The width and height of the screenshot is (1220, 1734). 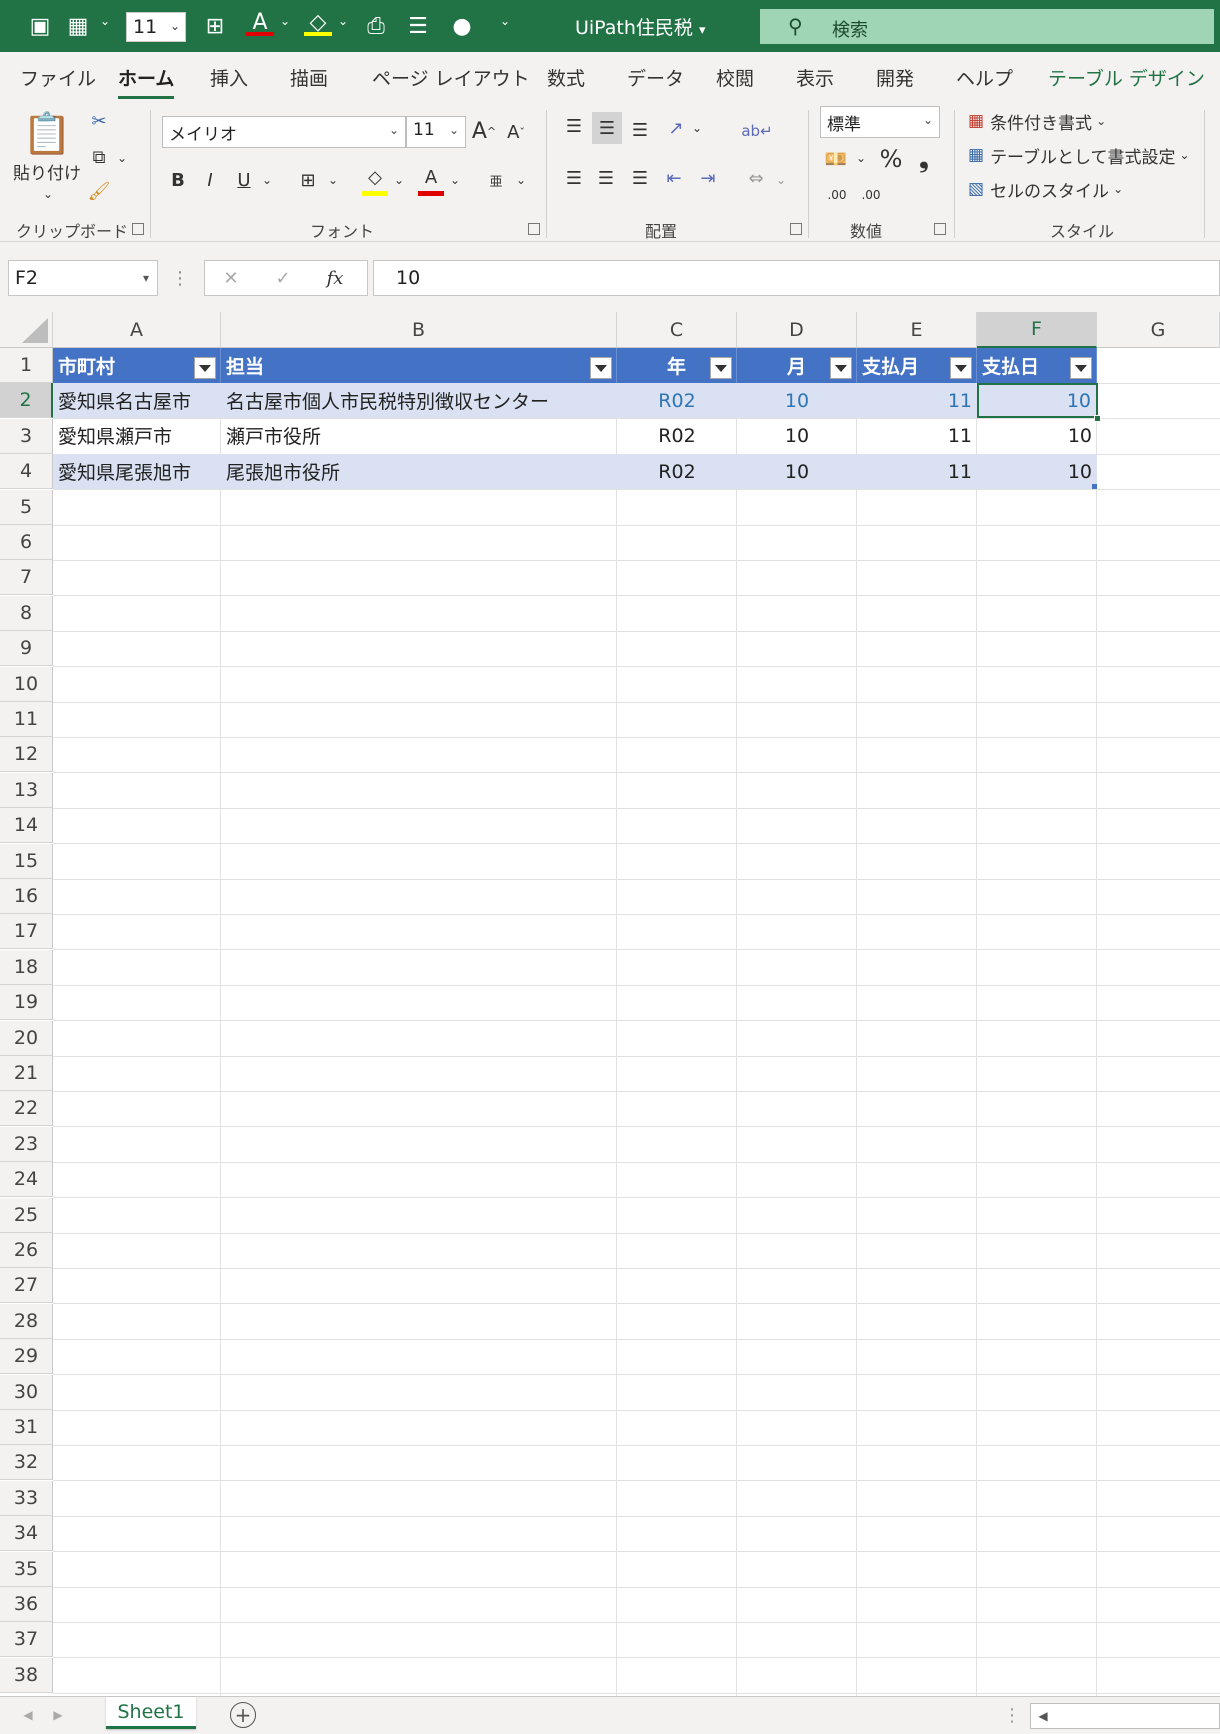 I want to click on align-right-icon: ☰, so click(x=640, y=178).